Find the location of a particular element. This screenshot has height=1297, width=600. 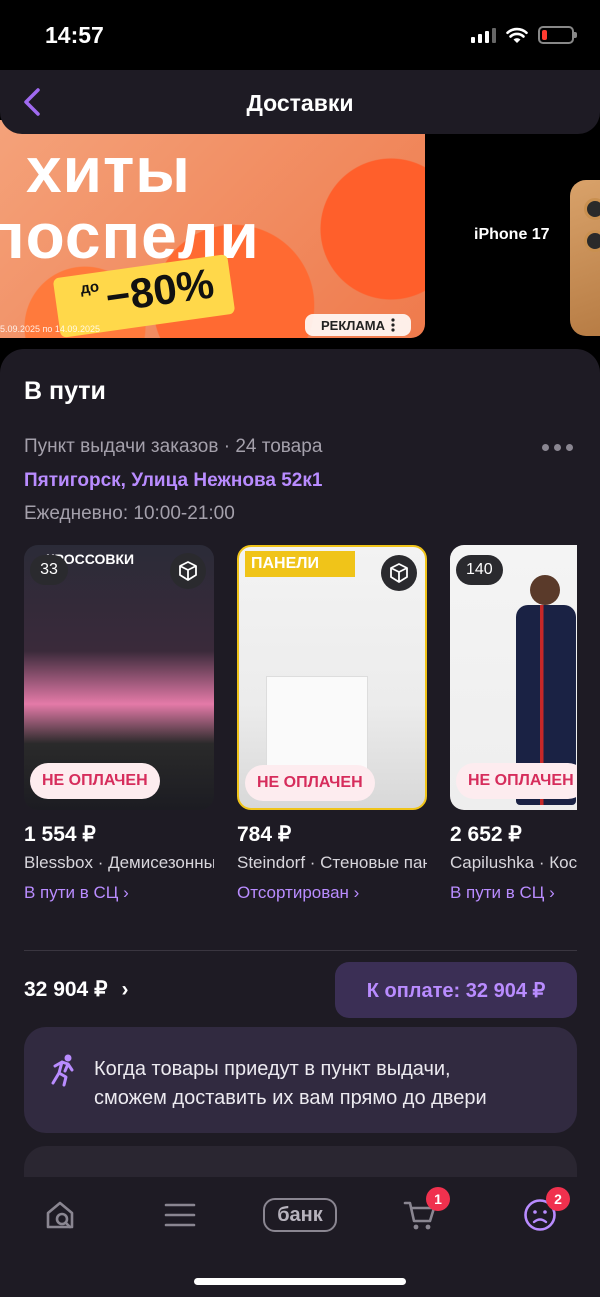

info-text-line-2: сможем доставить их вам прямо до двери is located at coordinates (290, 1098).